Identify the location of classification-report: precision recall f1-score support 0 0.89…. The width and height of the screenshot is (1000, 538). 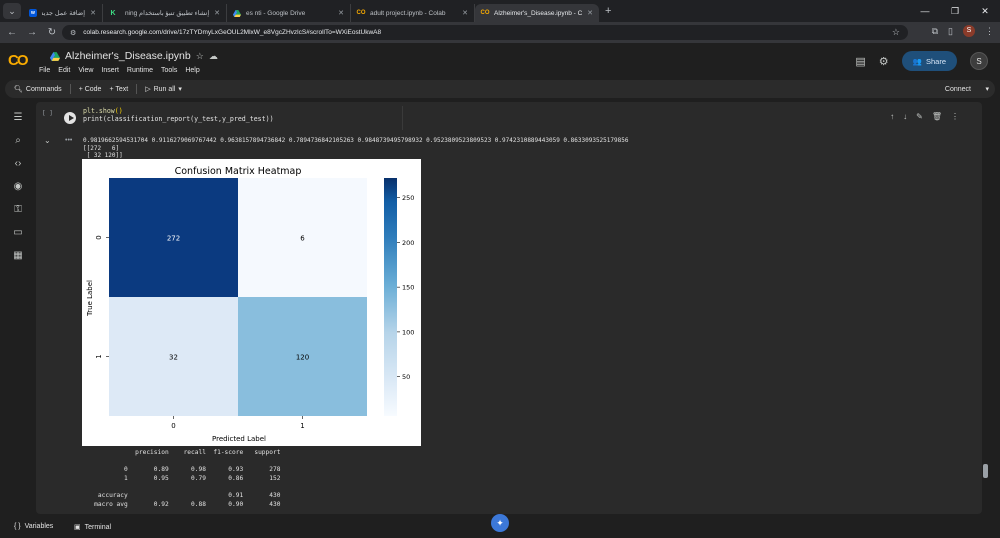
(181, 479).